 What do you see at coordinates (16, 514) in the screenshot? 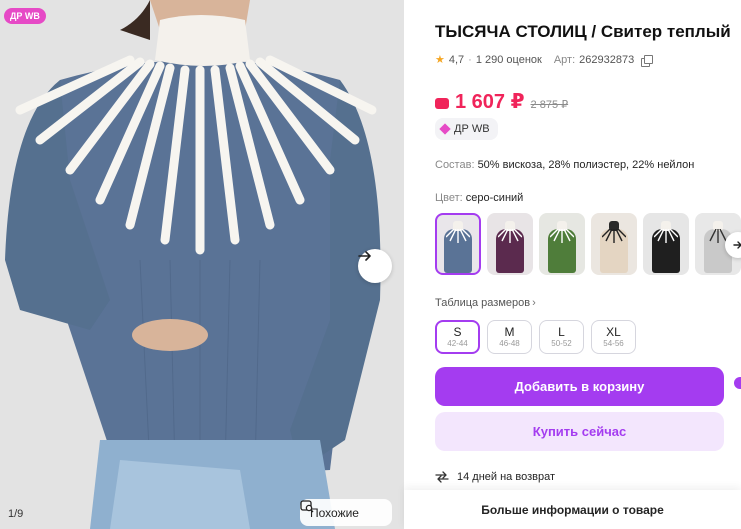
I see `photo-counter: 1/9` at bounding box center [16, 514].